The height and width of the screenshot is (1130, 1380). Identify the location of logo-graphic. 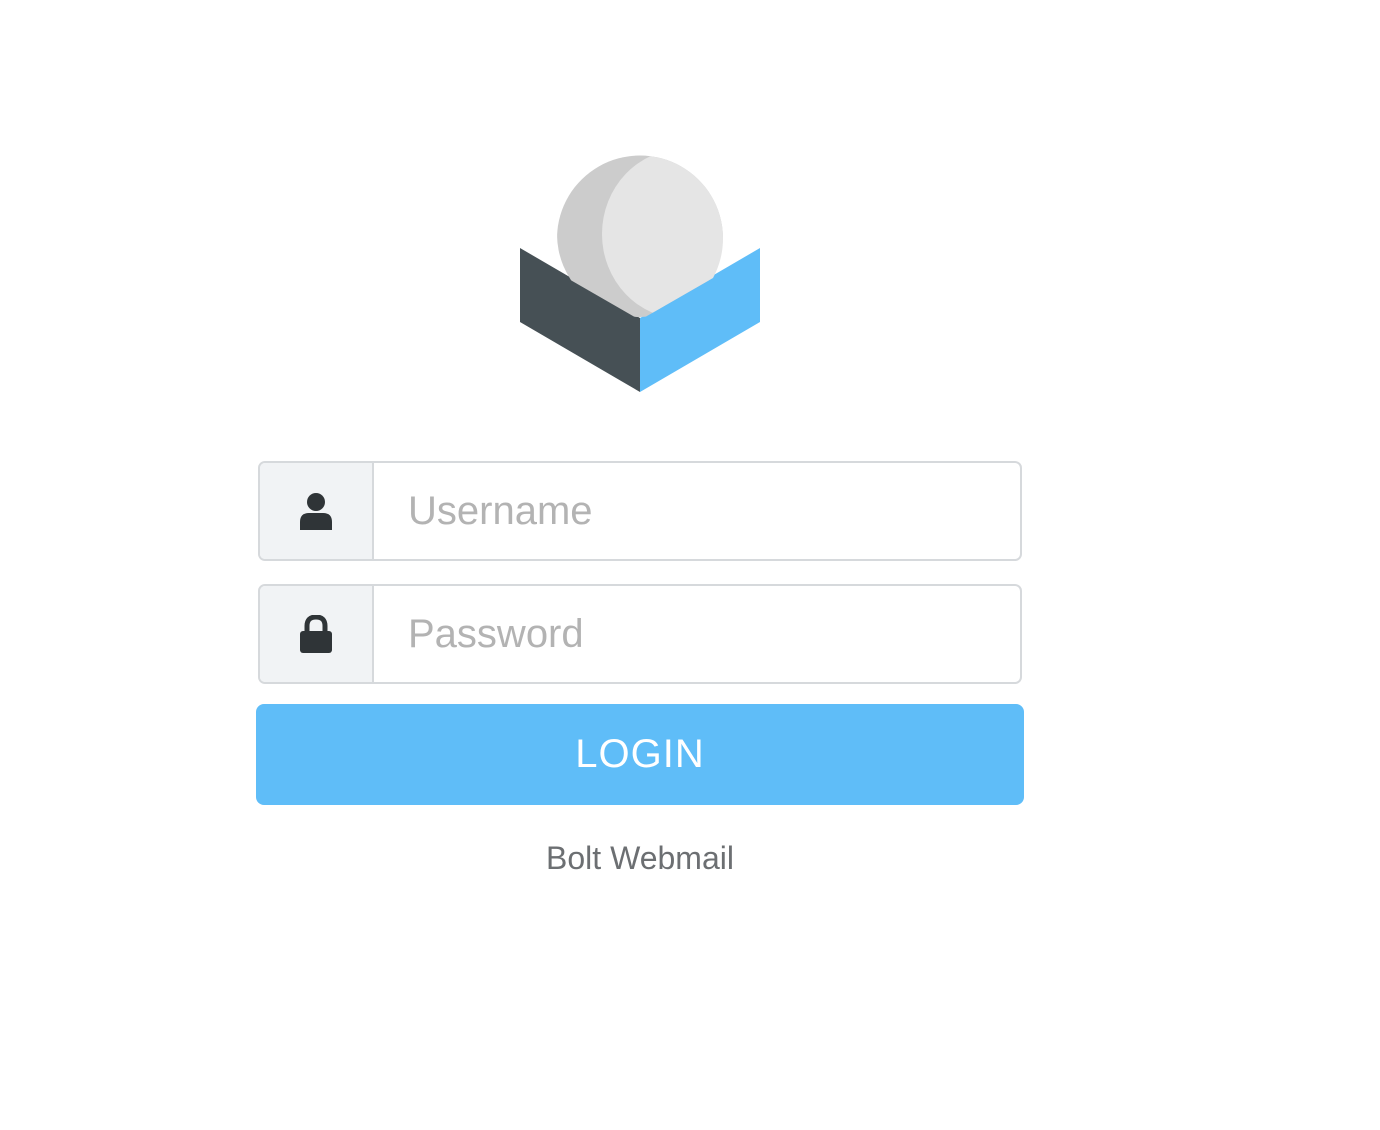
(640, 273).